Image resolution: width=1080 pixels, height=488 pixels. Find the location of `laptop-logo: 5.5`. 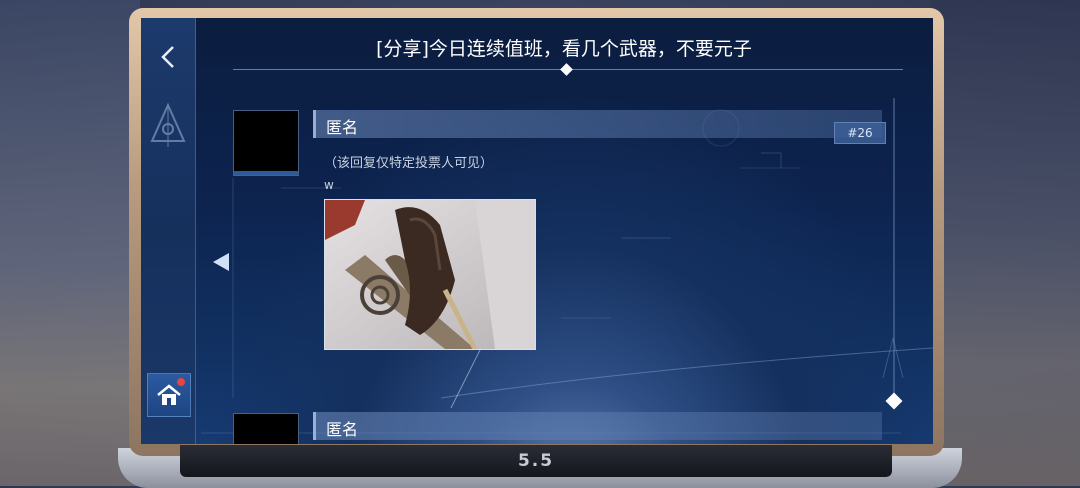

laptop-logo: 5.5 is located at coordinates (536, 461).